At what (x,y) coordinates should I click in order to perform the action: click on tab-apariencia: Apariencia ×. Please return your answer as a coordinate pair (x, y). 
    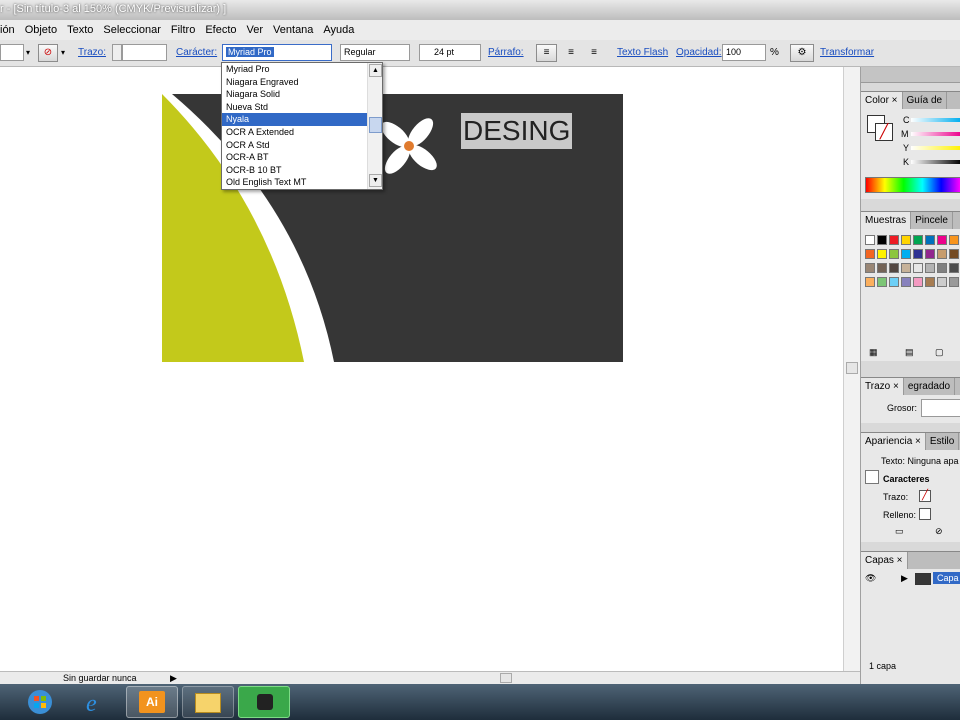
    Looking at the image, I should click on (893, 441).